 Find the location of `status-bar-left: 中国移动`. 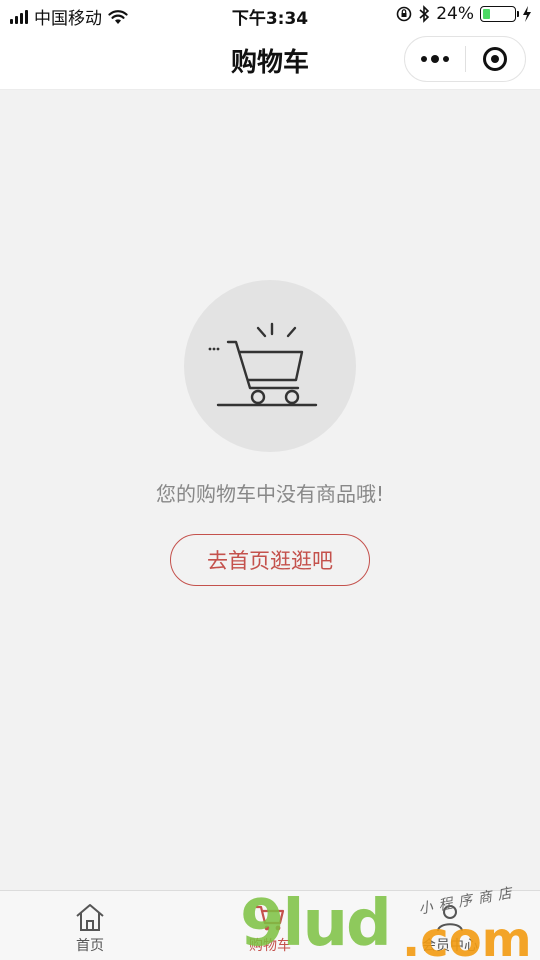

status-bar-left: 中国移动 is located at coordinates (69, 16).